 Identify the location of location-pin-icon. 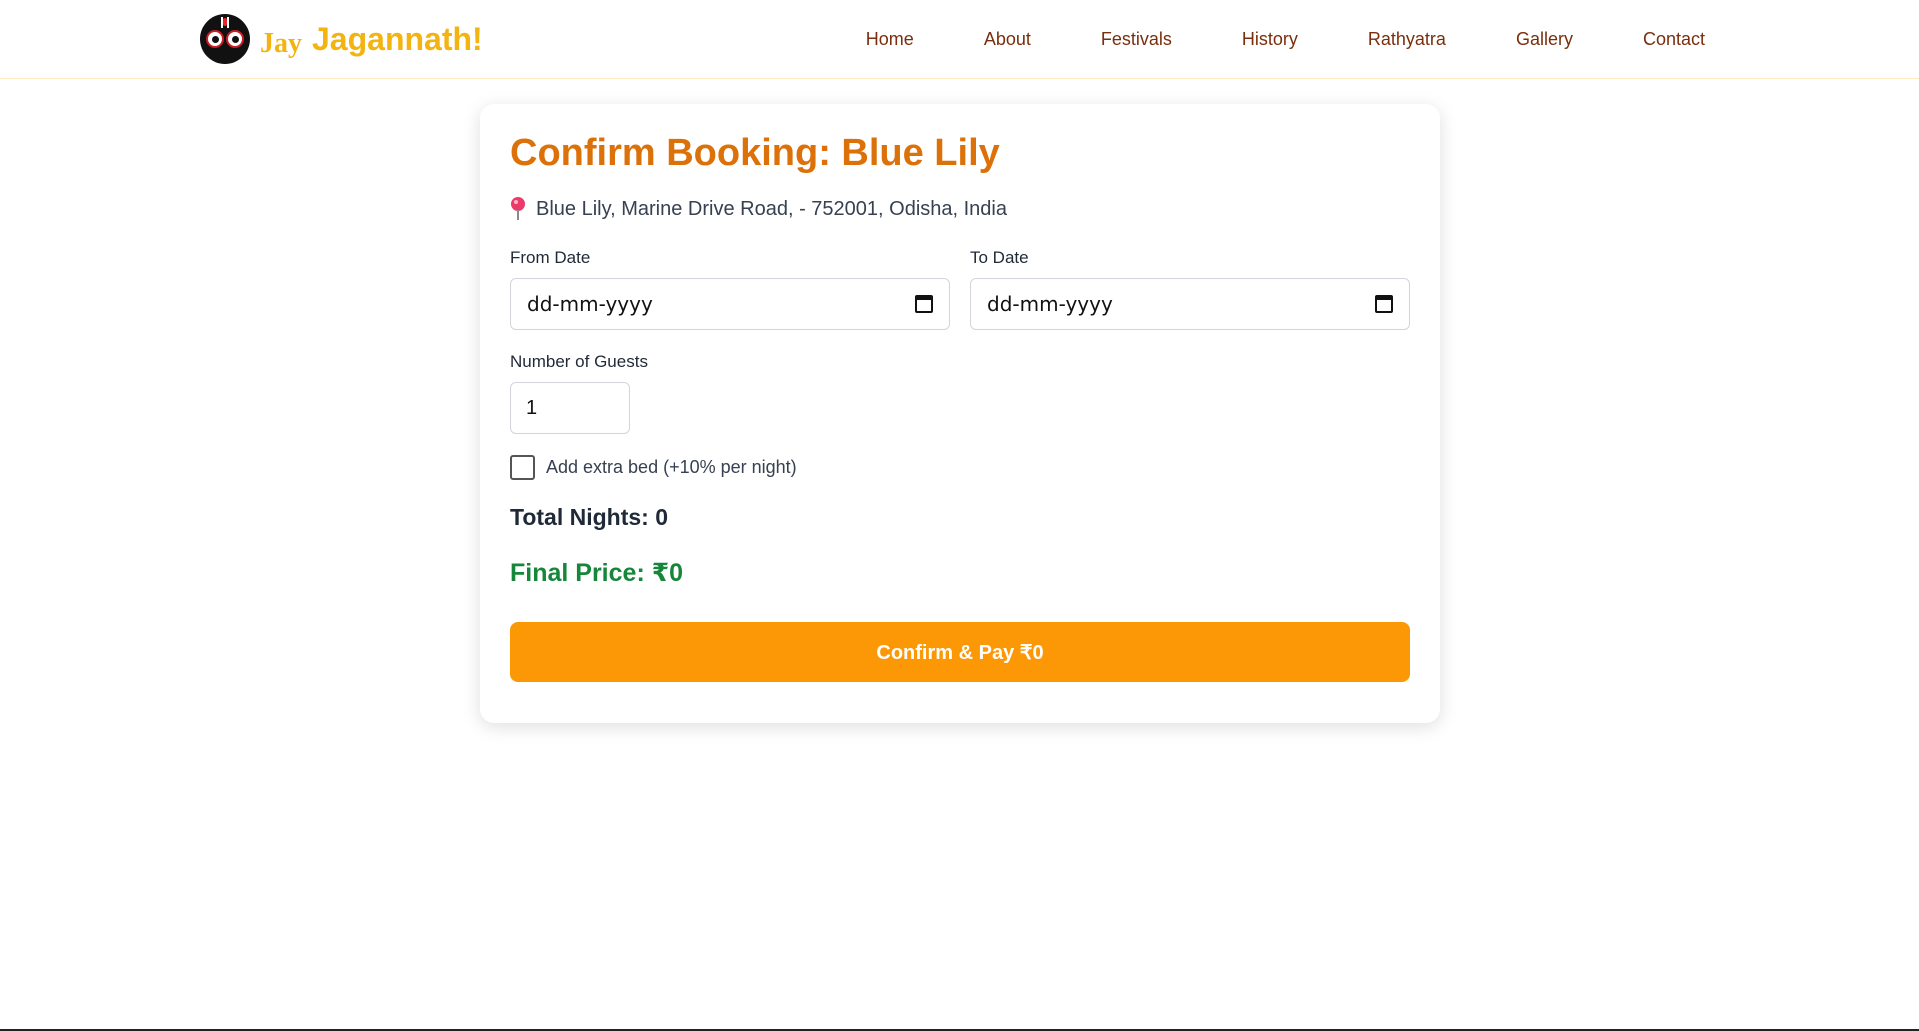
(518, 209).